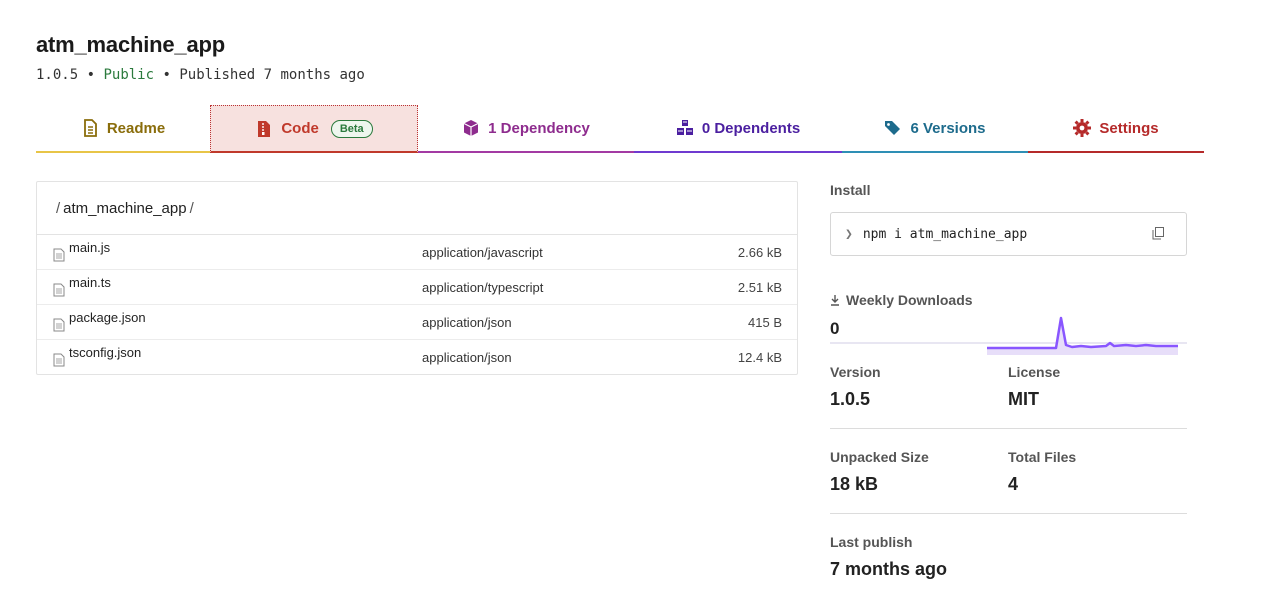  What do you see at coordinates (130, 44) in the screenshot?
I see `package-title: atm_machine_app` at bounding box center [130, 44].